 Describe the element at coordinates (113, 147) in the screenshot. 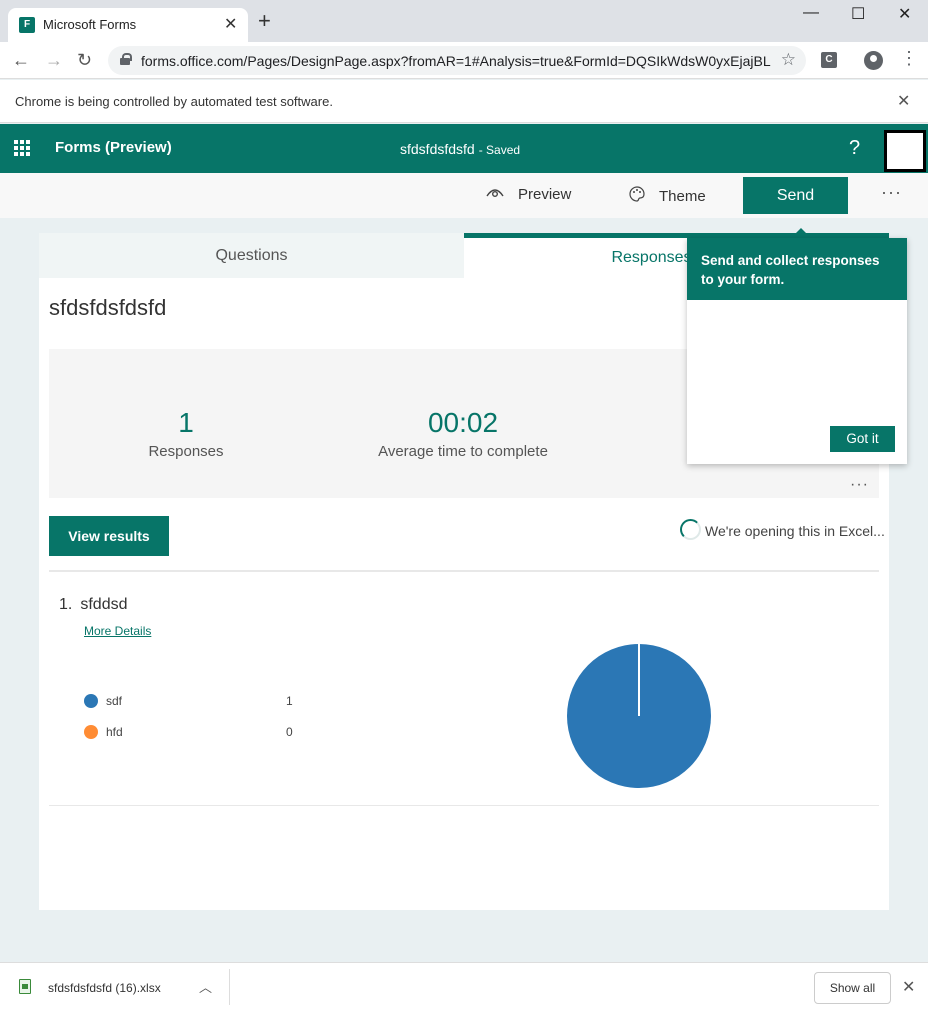

I see `app-name: Forms (Preview)` at that location.